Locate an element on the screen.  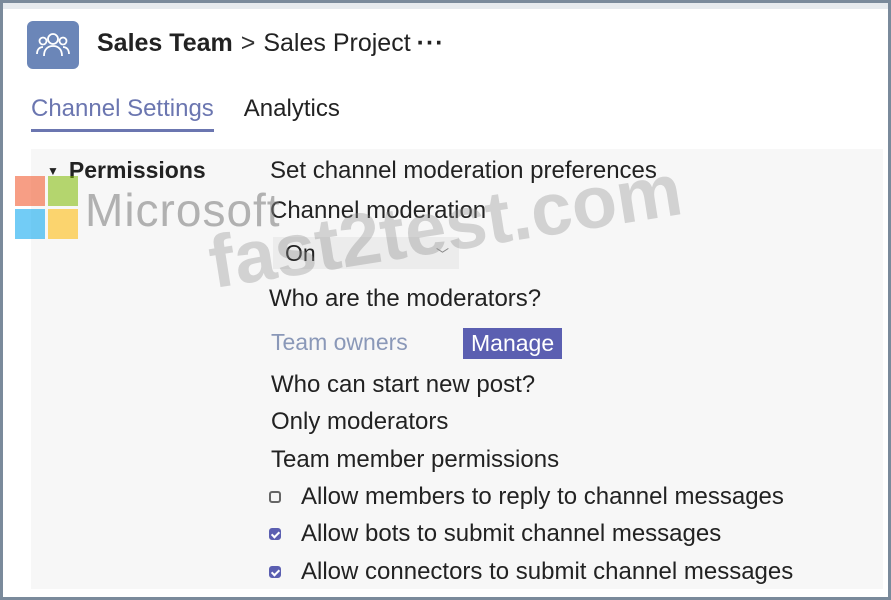
people-group-icon is located at coordinates (53, 45).